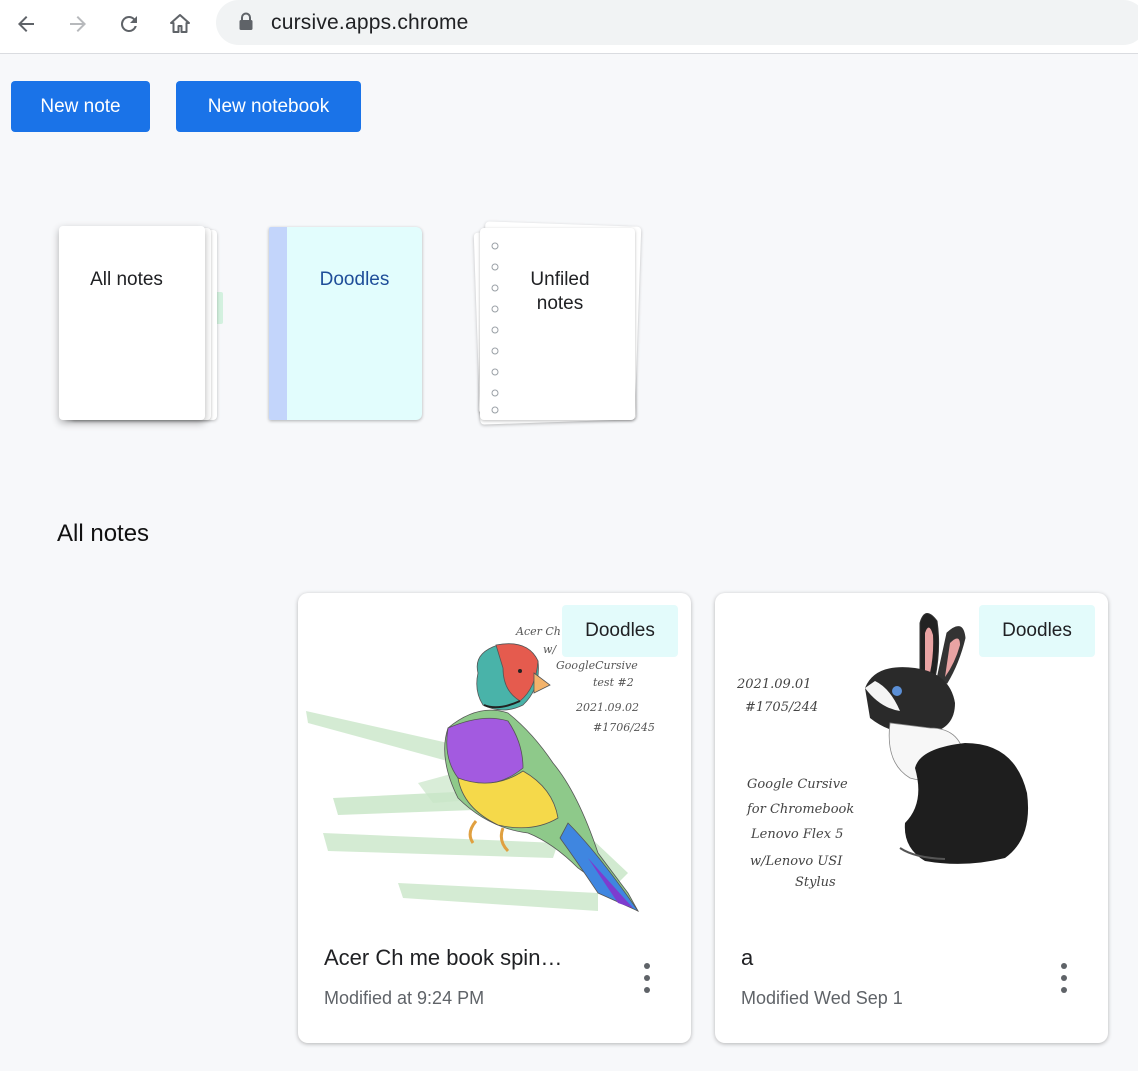  Describe the element at coordinates (597, 665) in the screenshot. I see `handwriting-line: GoogleCursive` at that location.